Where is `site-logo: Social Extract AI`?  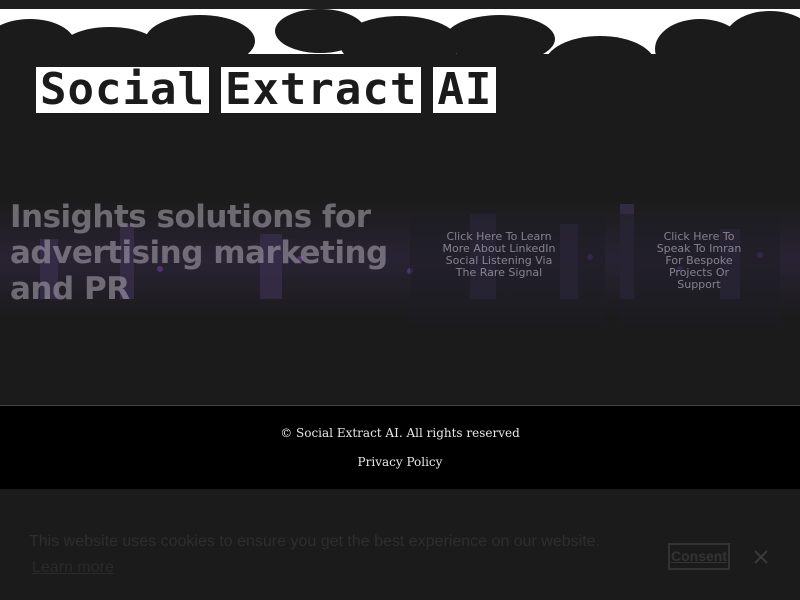 site-logo: Social Extract AI is located at coordinates (266, 90).